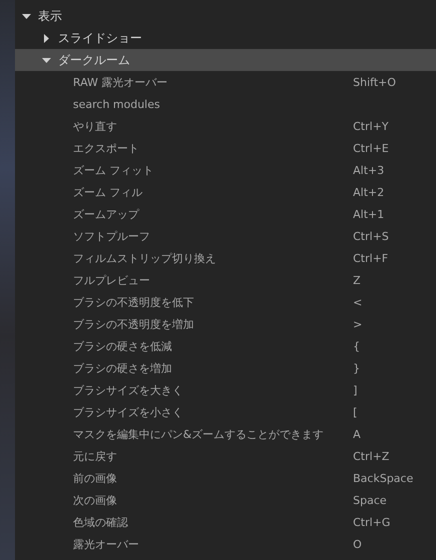 The width and height of the screenshot is (436, 560). What do you see at coordinates (356, 346) in the screenshot?
I see `shortcut-key: {` at bounding box center [356, 346].